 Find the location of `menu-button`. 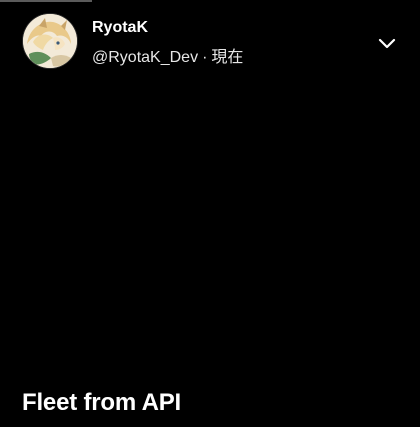

menu-button is located at coordinates (387, 43).